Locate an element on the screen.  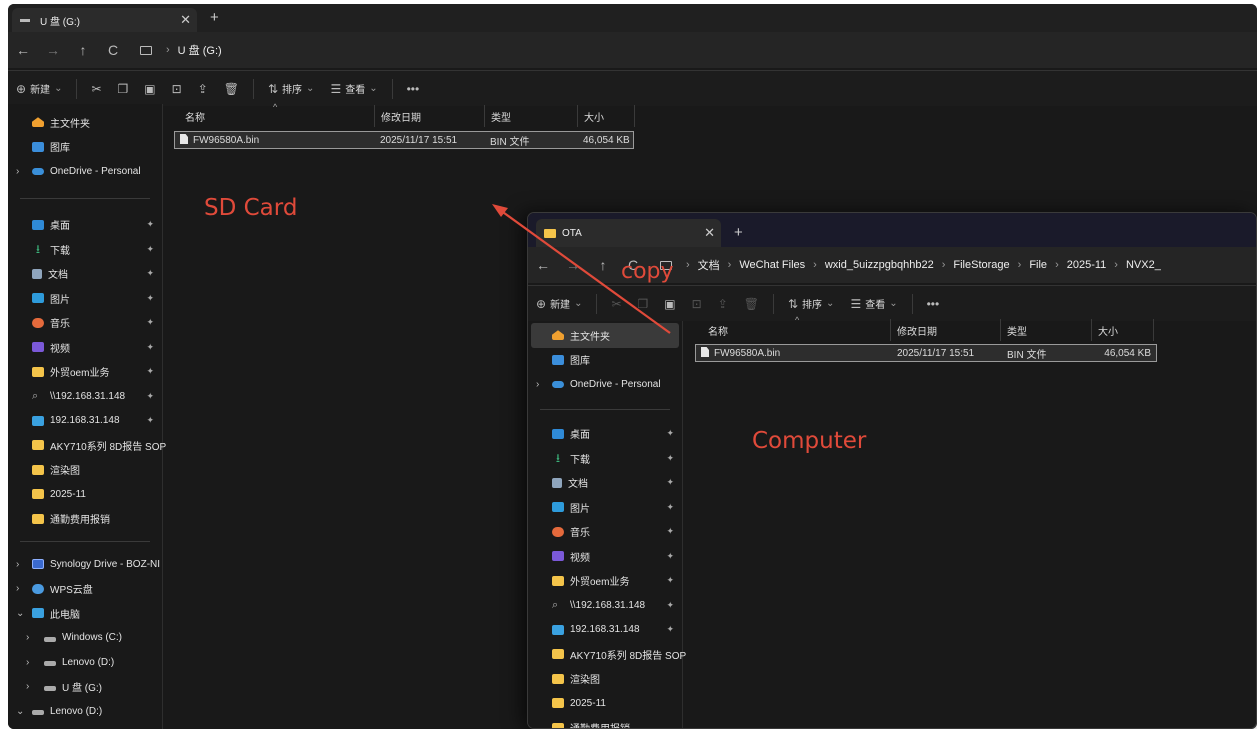
breadcrumb-item: WeChat Files is located at coordinates (772, 265).